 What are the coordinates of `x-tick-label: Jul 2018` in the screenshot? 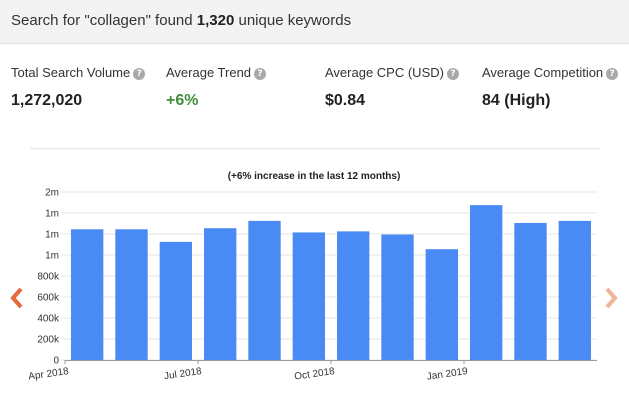 It's located at (182, 374).